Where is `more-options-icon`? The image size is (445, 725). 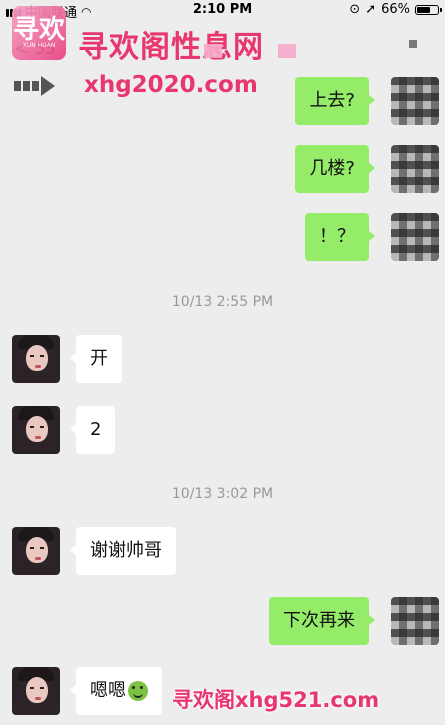
more-options-icon is located at coordinates (413, 44).